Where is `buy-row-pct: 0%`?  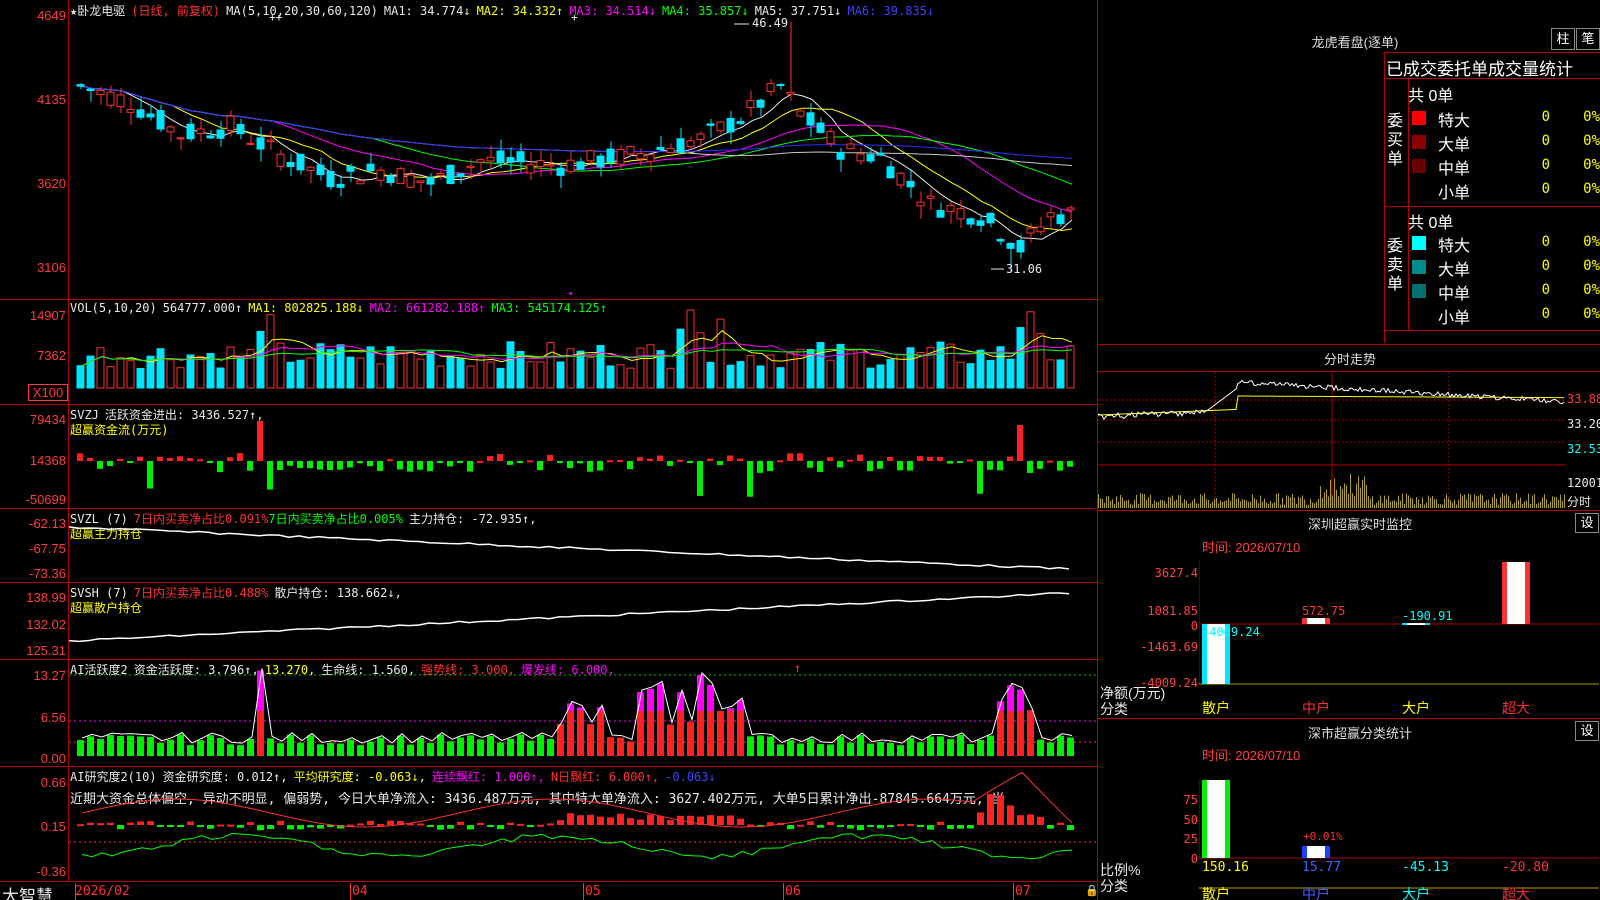
buy-row-pct: 0% is located at coordinates (1591, 141).